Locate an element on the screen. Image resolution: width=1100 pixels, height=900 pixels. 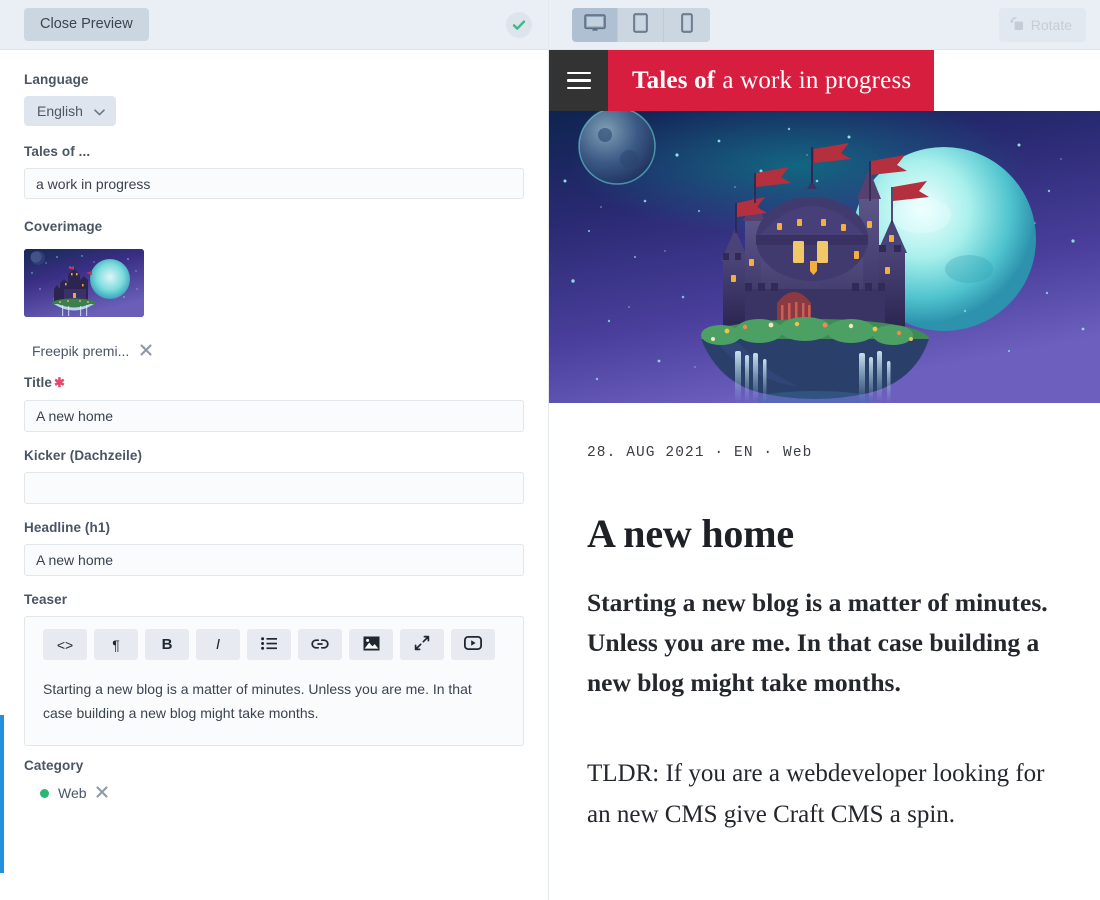
hamburger-menu-icon is located at coordinates (578, 80).